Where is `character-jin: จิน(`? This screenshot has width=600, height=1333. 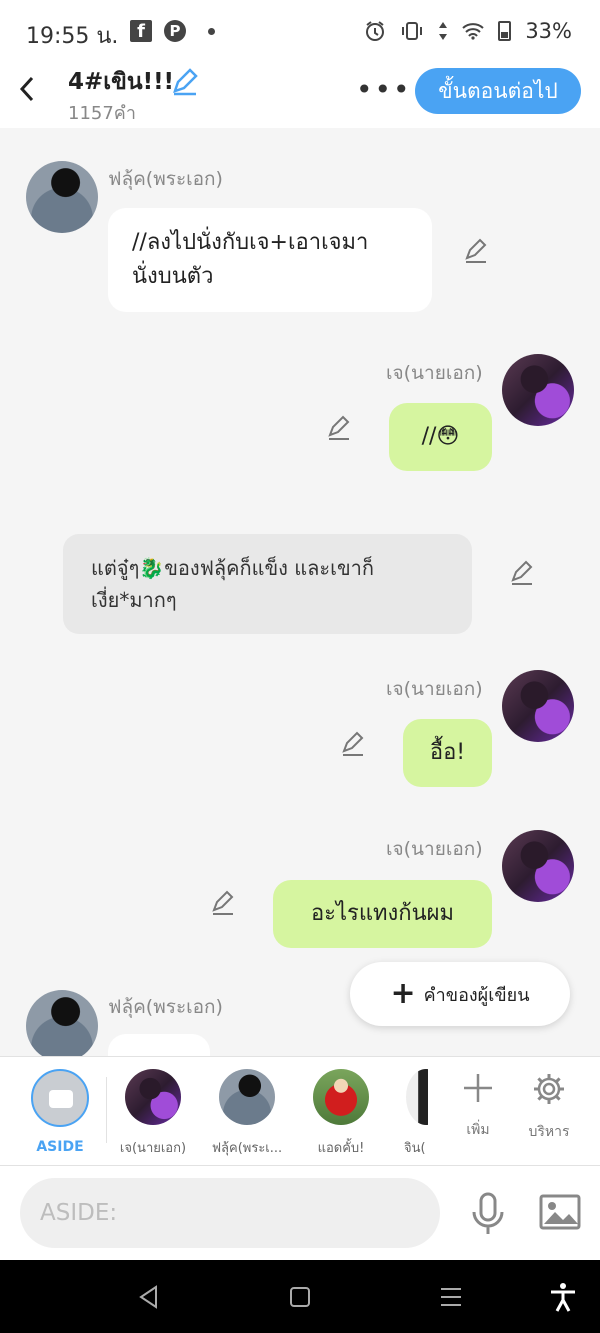
character-jin: จิน( is located at coordinates (409, 1113).